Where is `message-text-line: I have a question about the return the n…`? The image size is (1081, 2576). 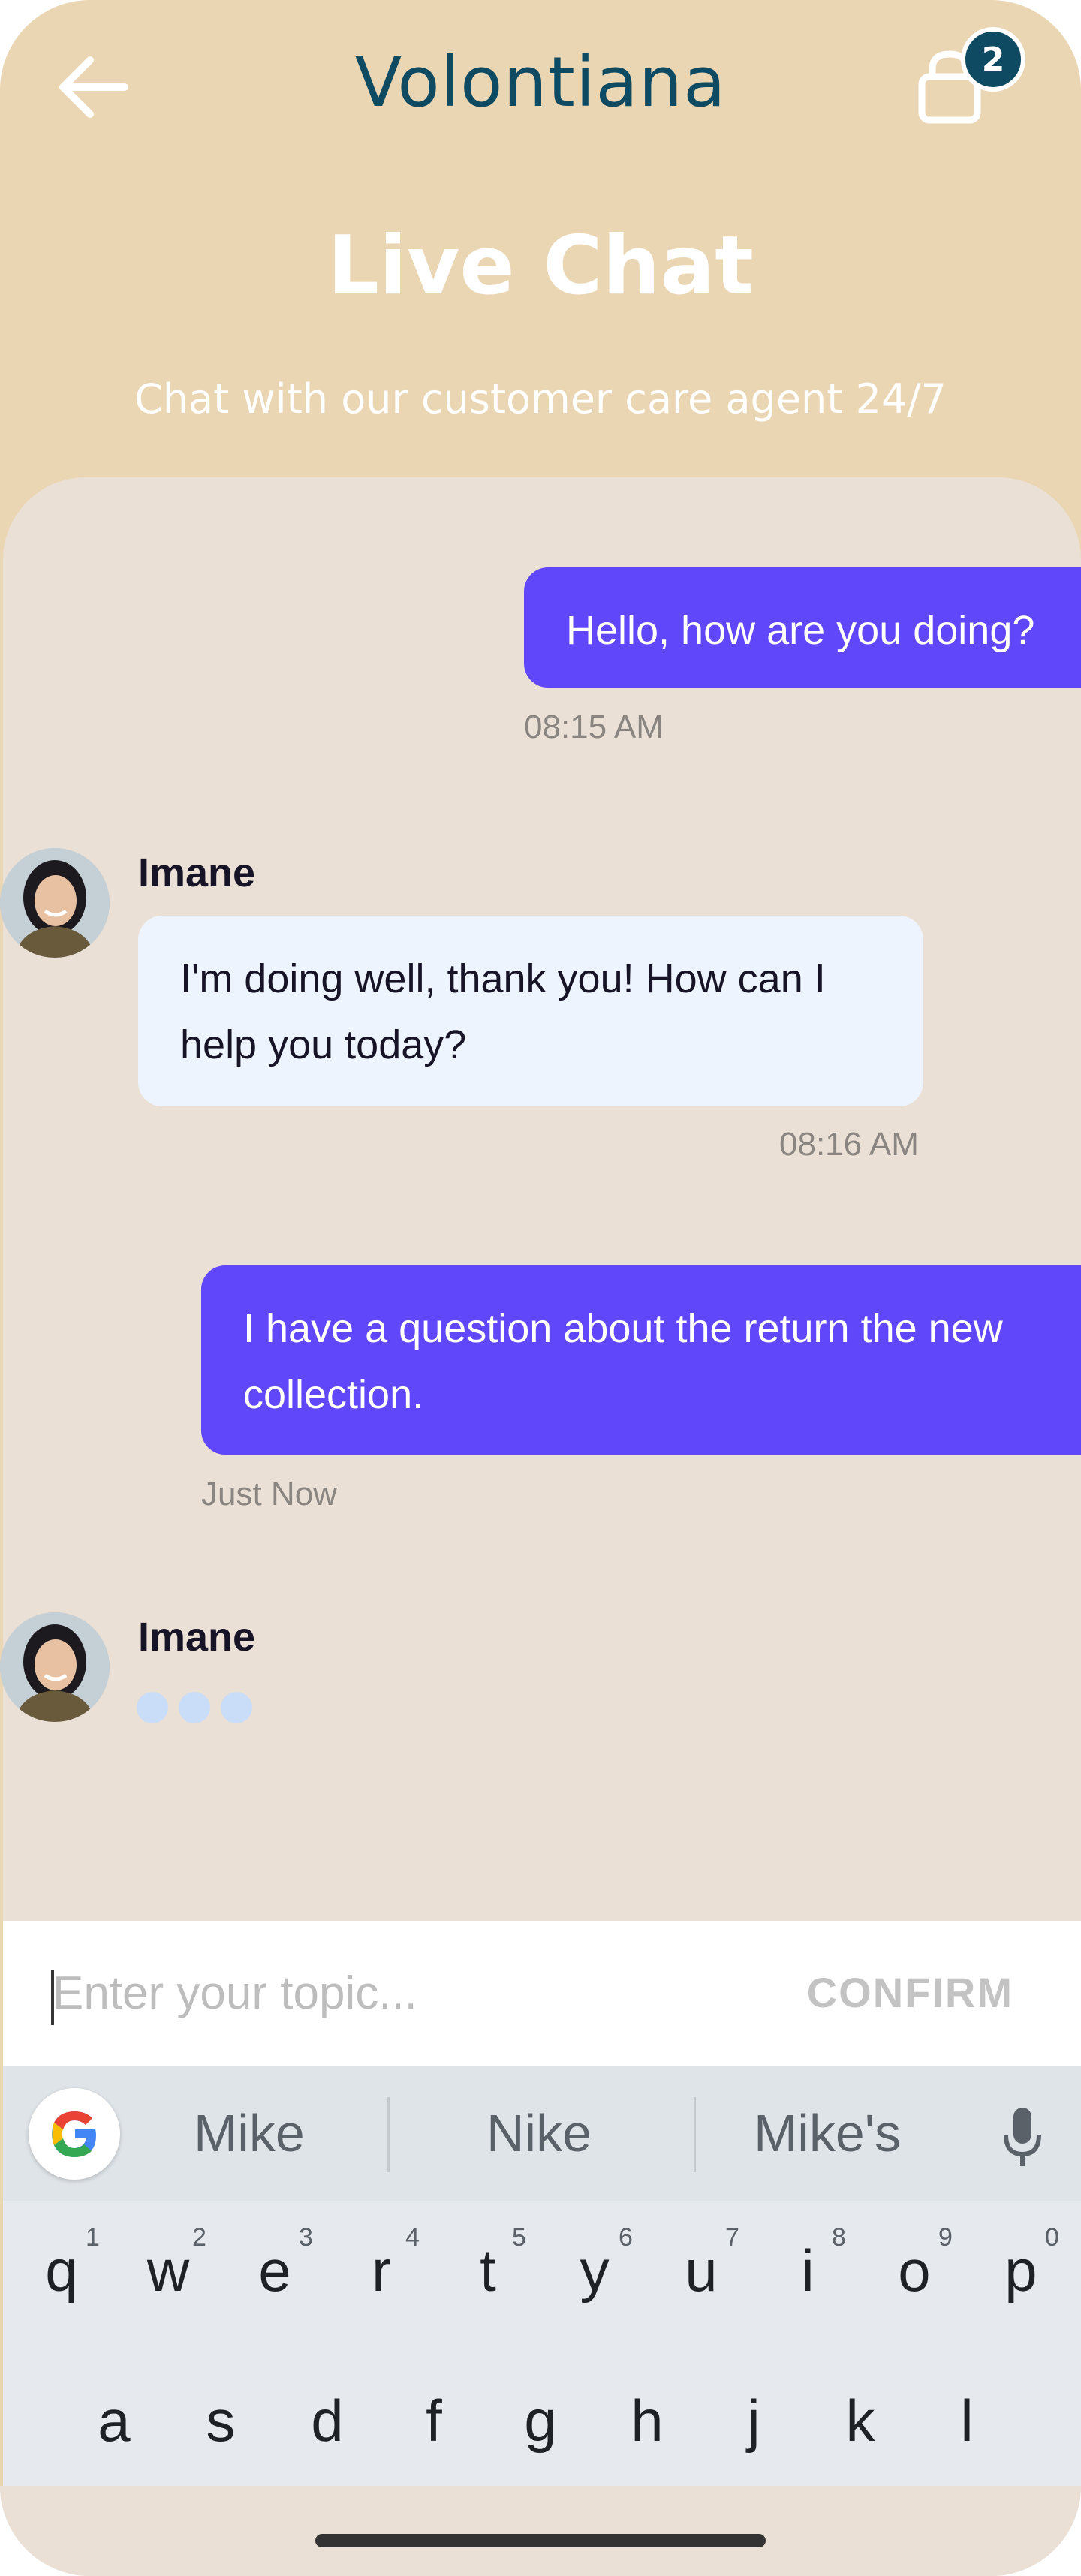
message-text-line: I have a question about the return the n… is located at coordinates (623, 1328).